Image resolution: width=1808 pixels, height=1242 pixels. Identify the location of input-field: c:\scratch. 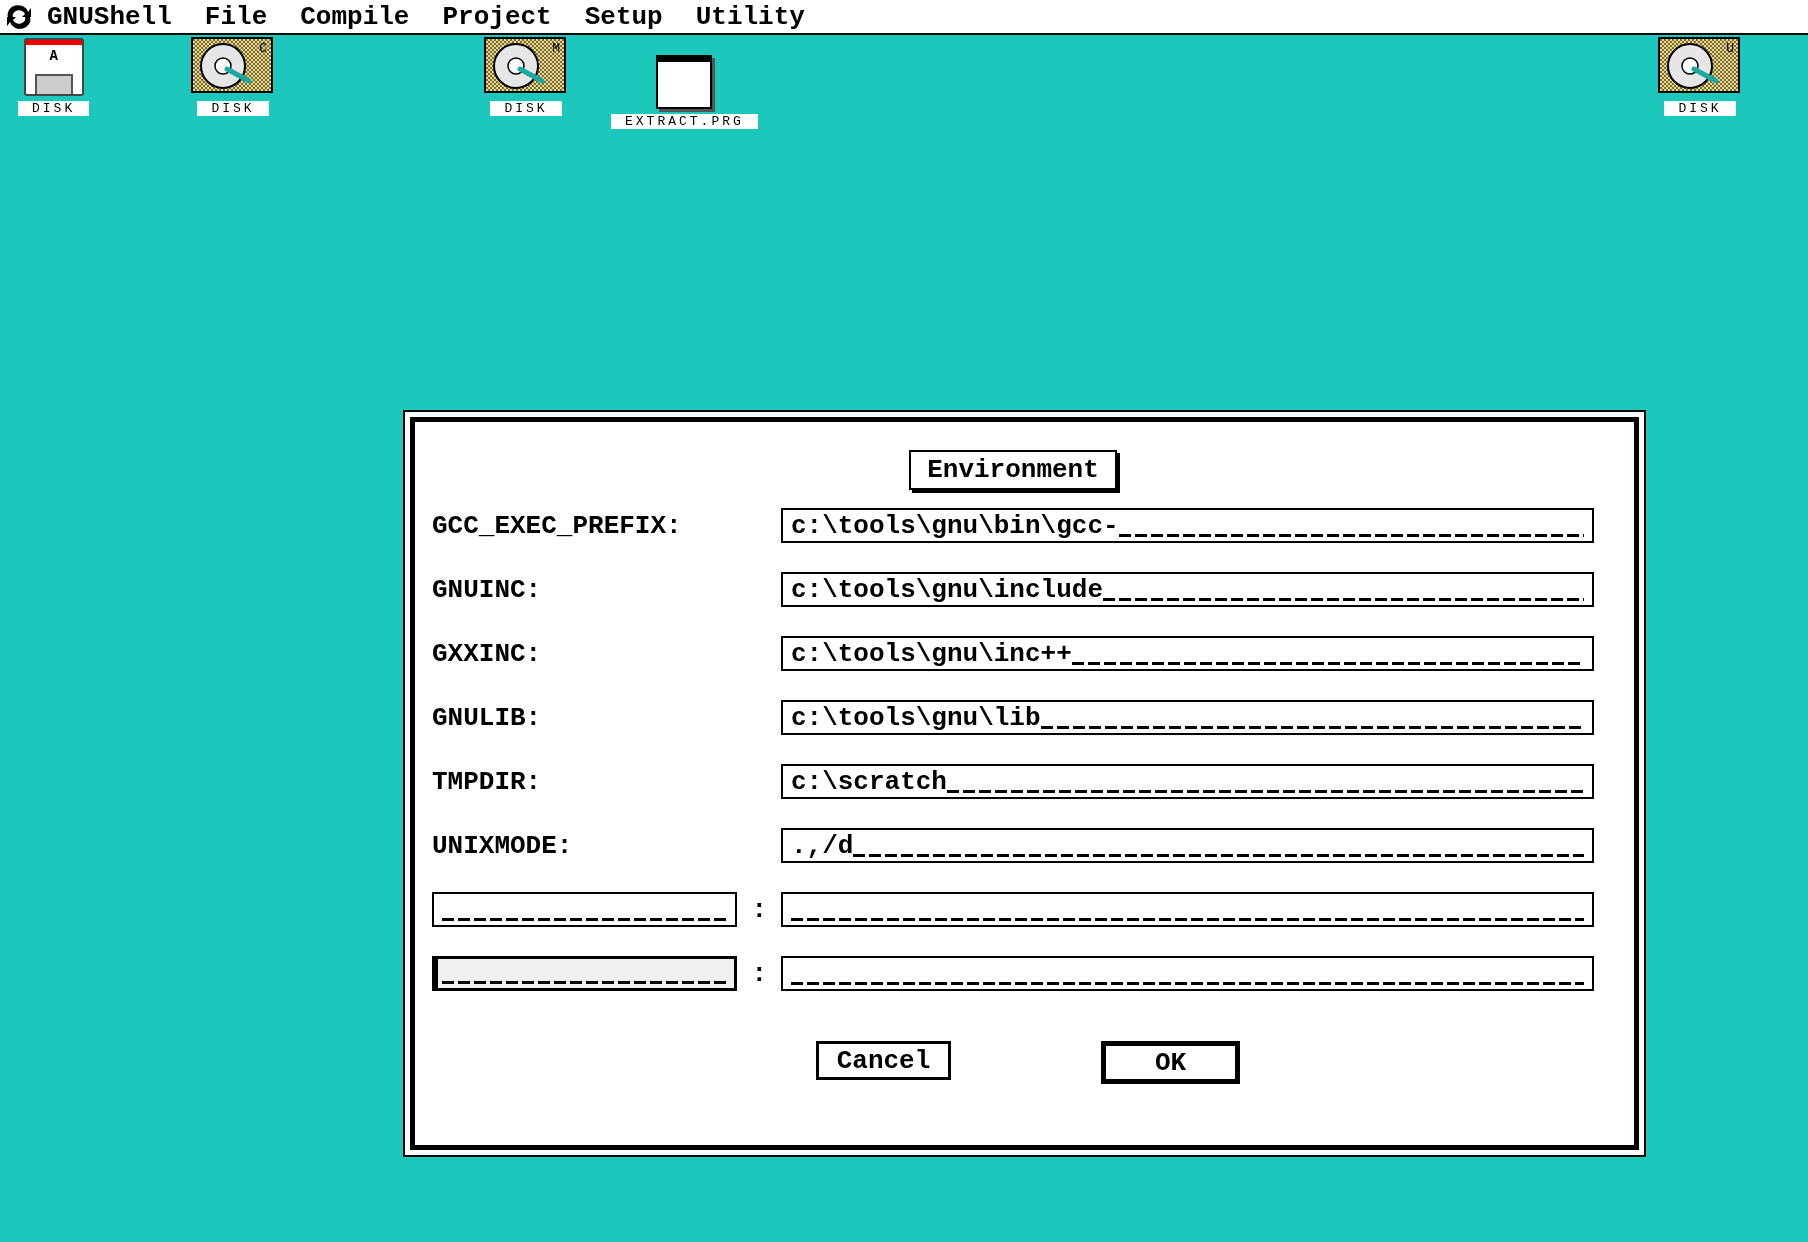
(1187, 781).